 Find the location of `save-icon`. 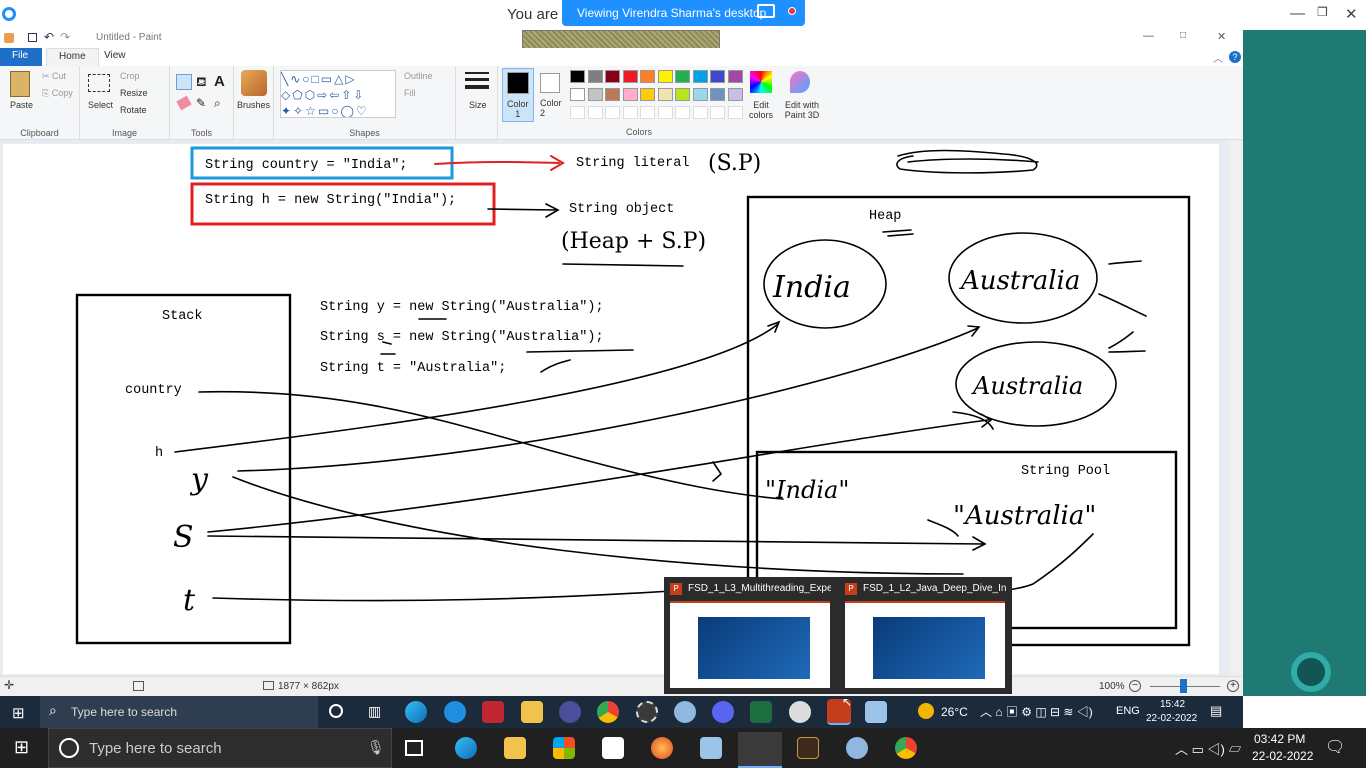

save-icon is located at coordinates (32, 37).